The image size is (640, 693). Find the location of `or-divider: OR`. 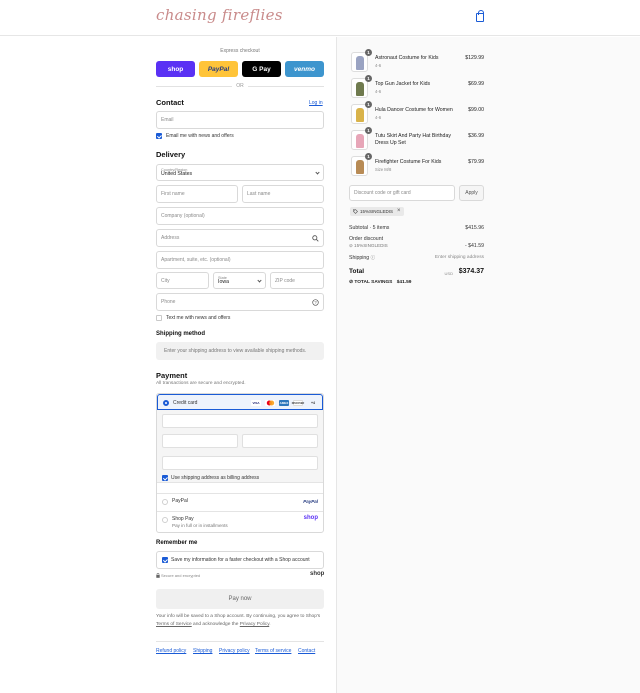

or-divider: OR is located at coordinates (240, 86).